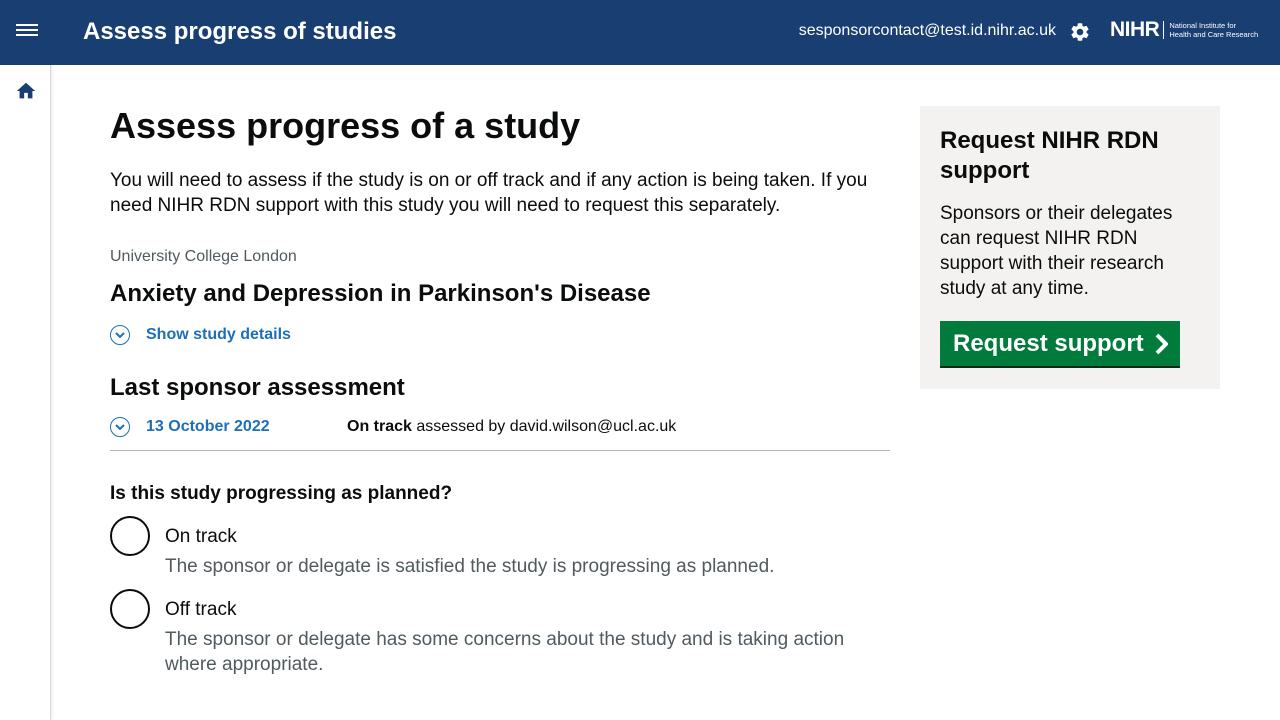 This screenshot has height=720, width=1280. What do you see at coordinates (130, 536) in the screenshot?
I see `radio-on-track` at bounding box center [130, 536].